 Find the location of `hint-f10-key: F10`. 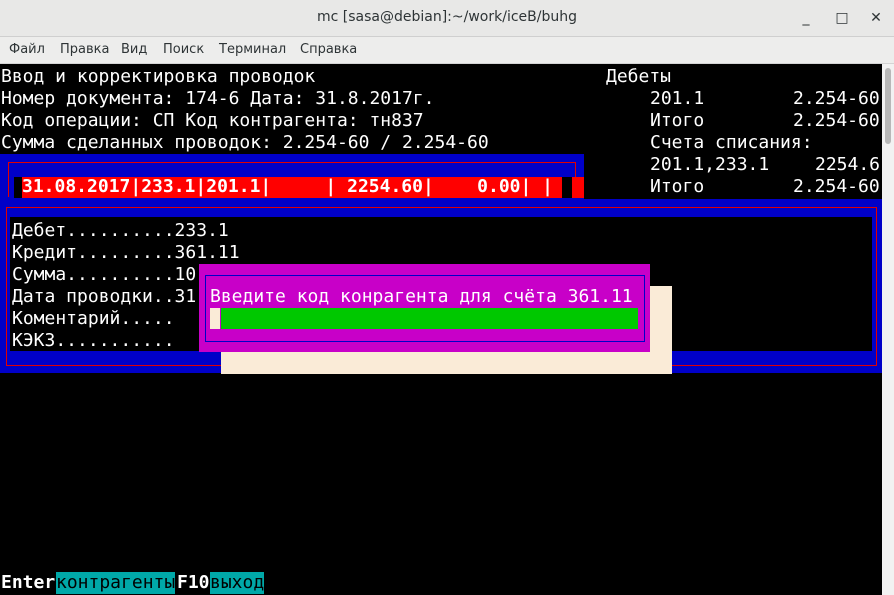

hint-f10-key: F10 is located at coordinates (193, 582).